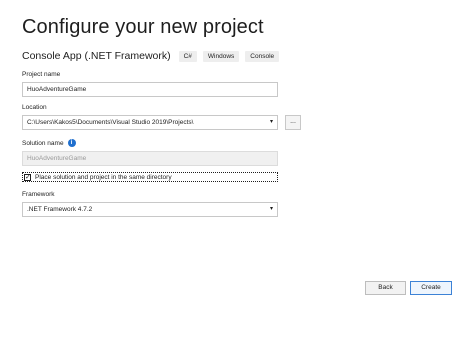  What do you see at coordinates (262, 56) in the screenshot?
I see `tag-console: Console` at bounding box center [262, 56].